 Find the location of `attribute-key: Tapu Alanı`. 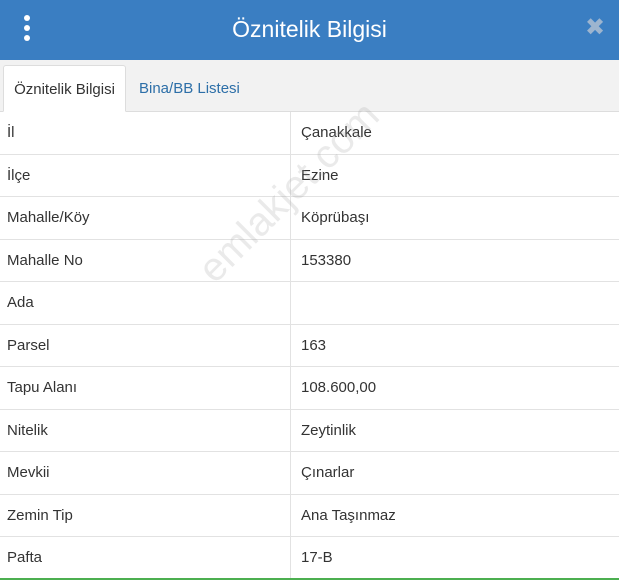

attribute-key: Tapu Alanı is located at coordinates (42, 388).